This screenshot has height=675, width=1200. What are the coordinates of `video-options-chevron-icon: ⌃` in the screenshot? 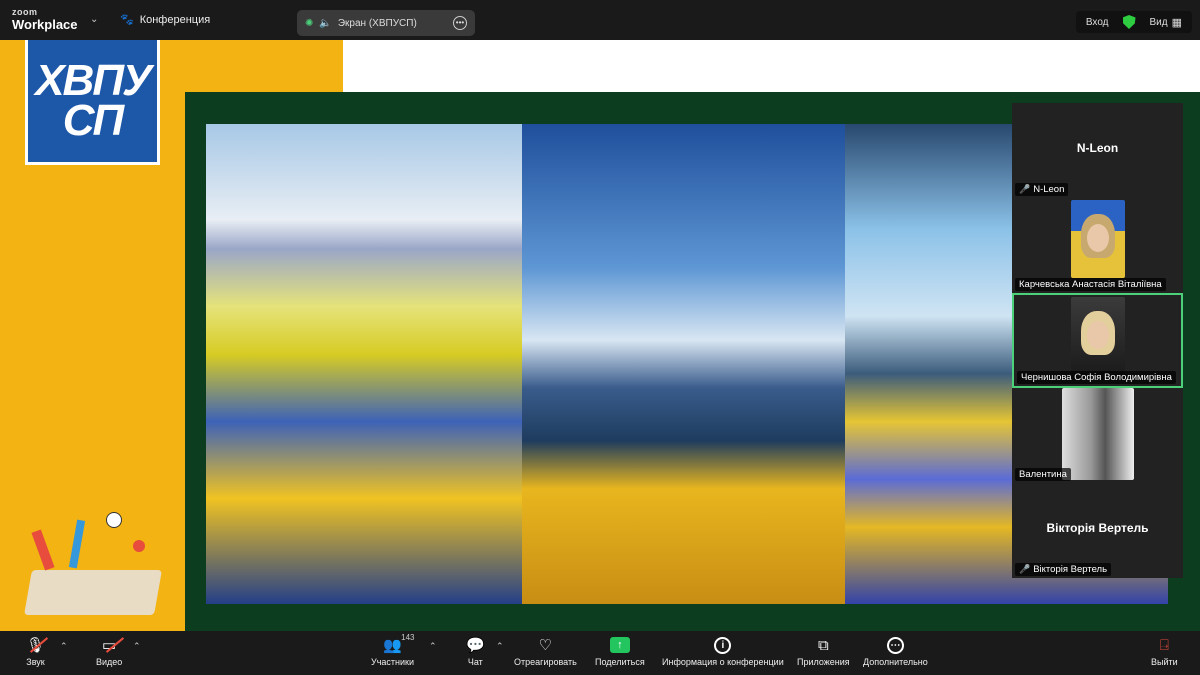 It's located at (137, 646).